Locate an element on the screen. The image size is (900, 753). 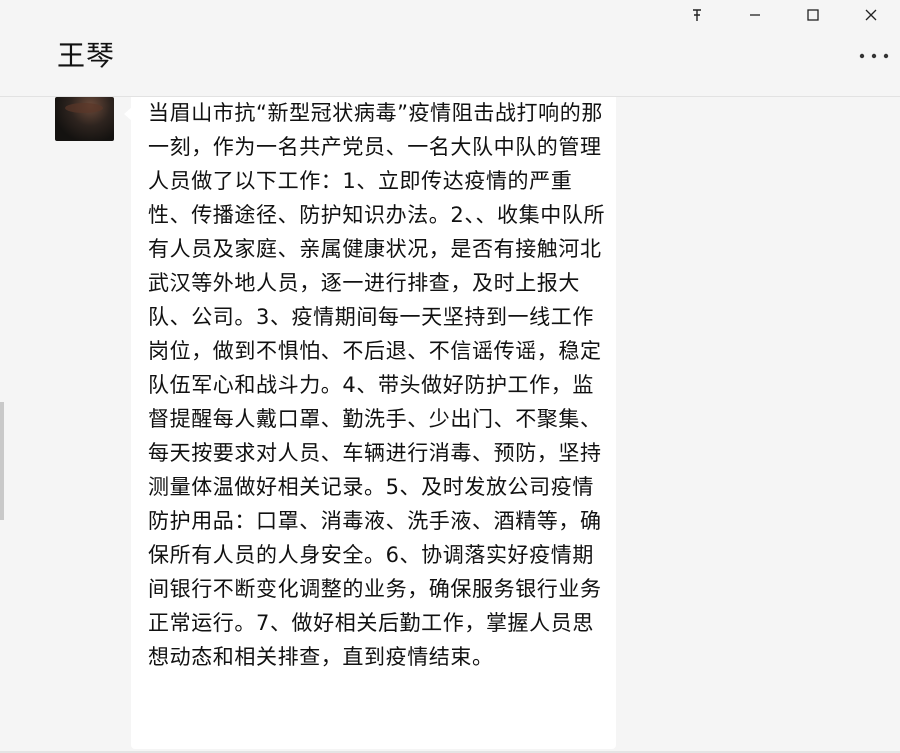
scrollbar-thumb is located at coordinates (2, 461).